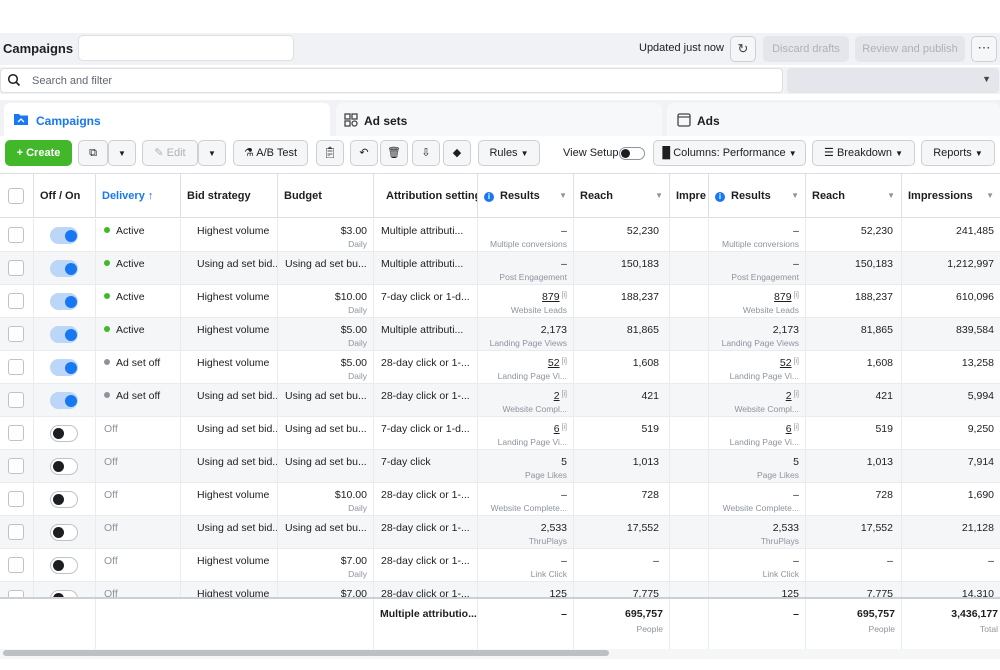 This screenshot has height=670, width=1000. Describe the element at coordinates (186, 48) in the screenshot. I see `campaign-name-field` at that location.